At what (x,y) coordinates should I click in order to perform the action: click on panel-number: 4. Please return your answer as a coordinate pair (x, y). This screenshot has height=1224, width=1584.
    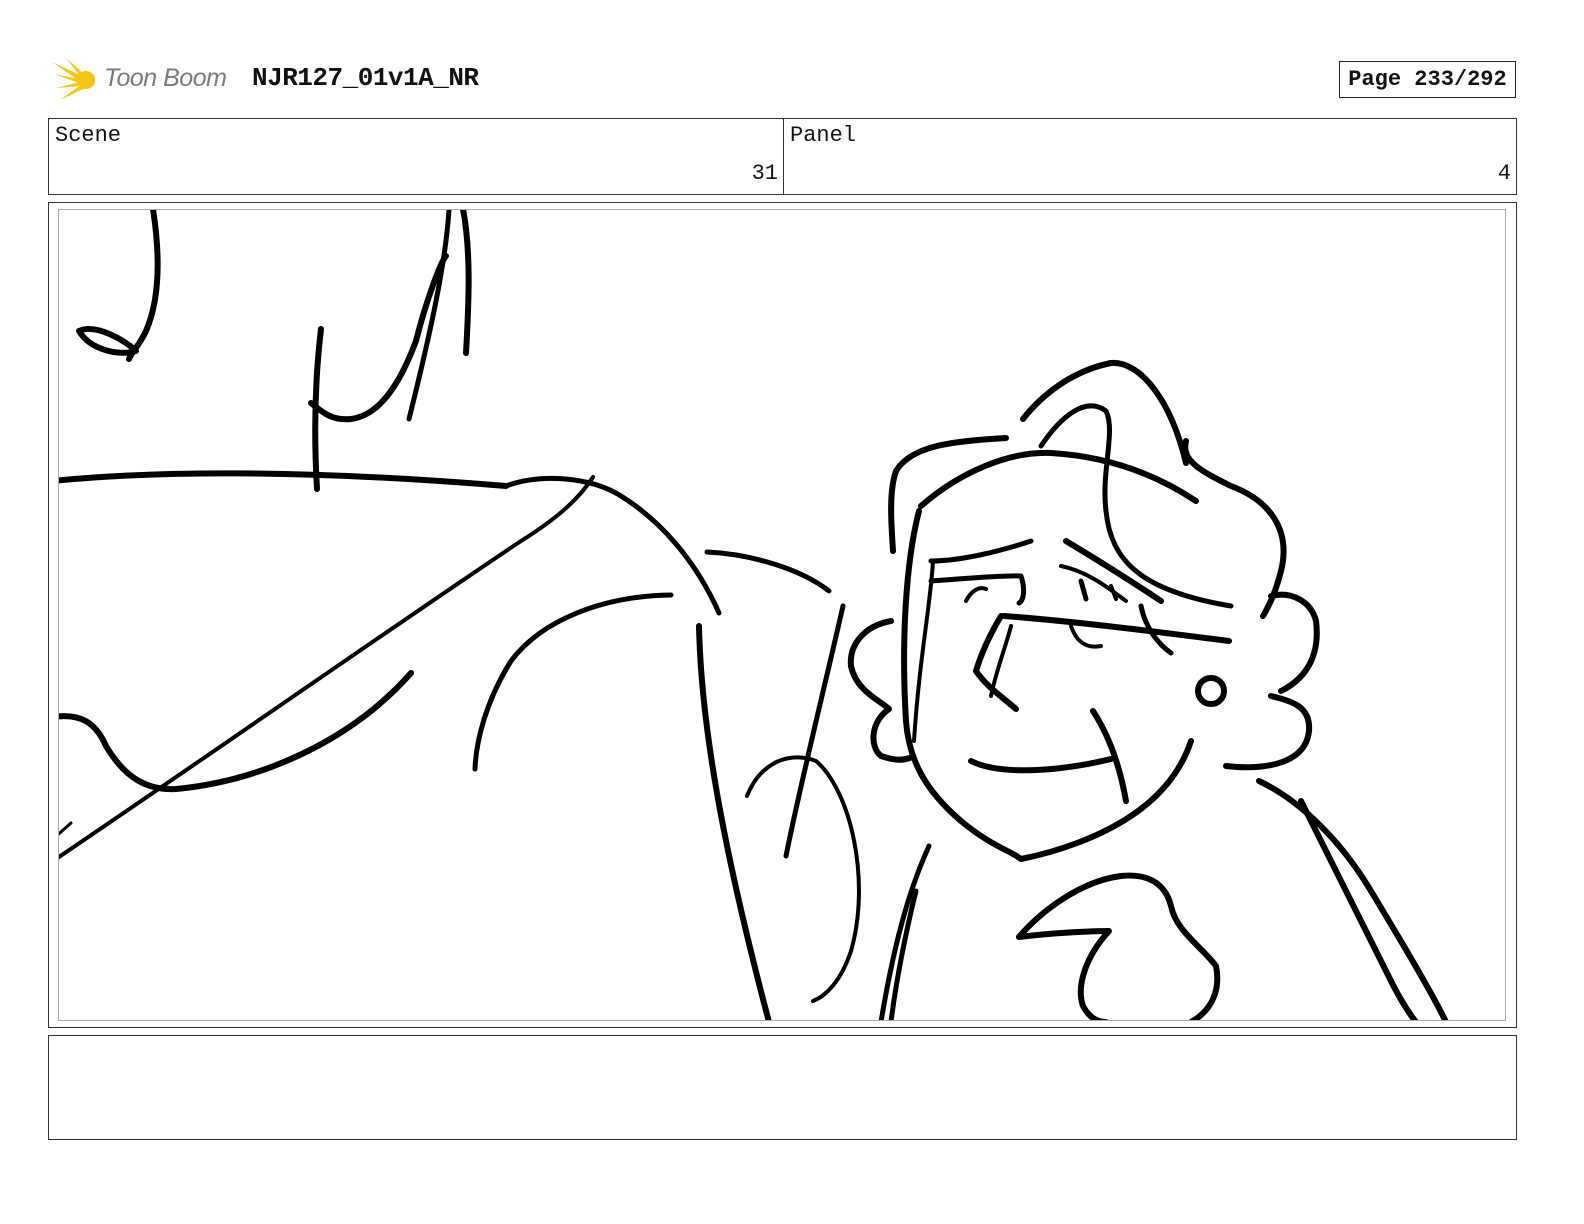
    Looking at the image, I should click on (1504, 173).